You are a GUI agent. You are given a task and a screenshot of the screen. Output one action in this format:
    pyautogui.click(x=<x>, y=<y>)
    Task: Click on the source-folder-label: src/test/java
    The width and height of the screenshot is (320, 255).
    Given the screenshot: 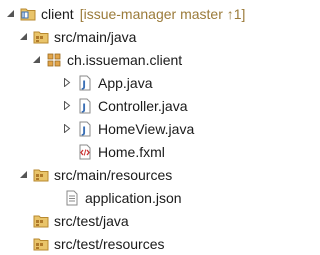 What is the action you would take?
    pyautogui.click(x=91, y=220)
    